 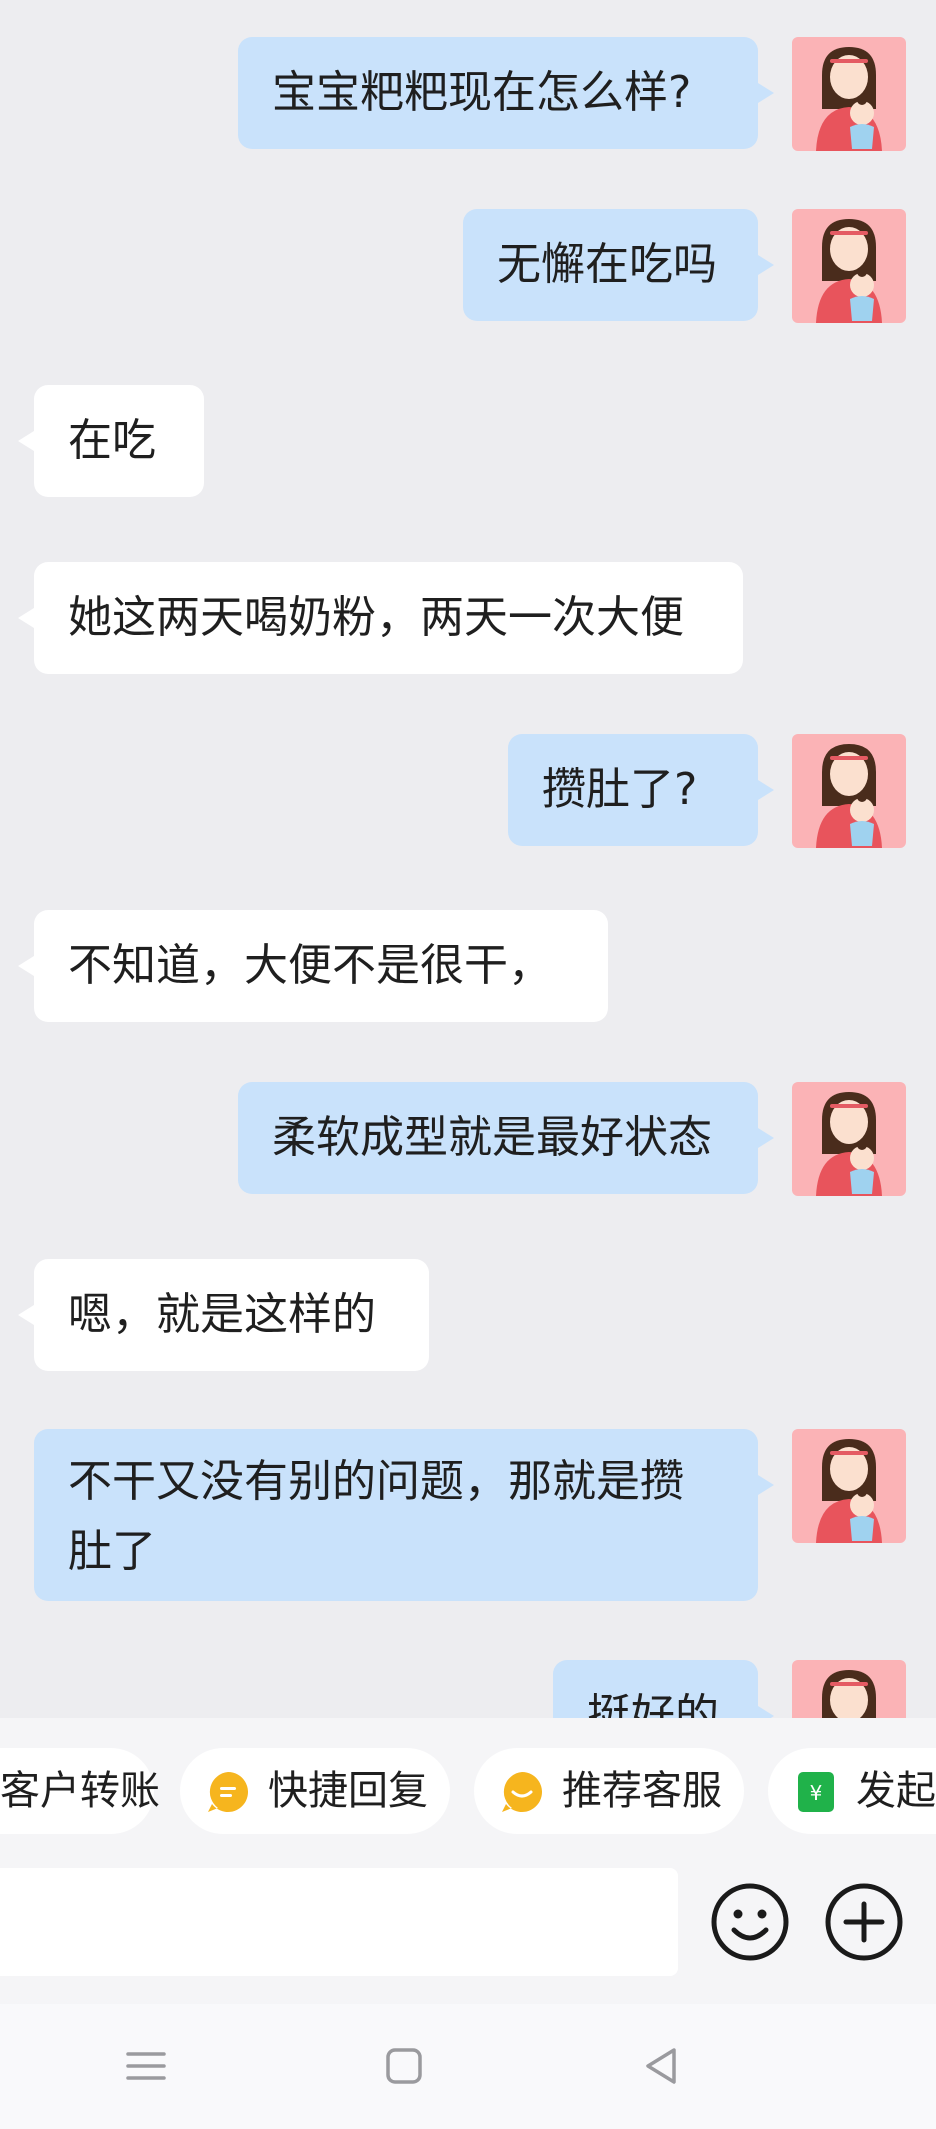 I want to click on system-nav-bar, so click(x=468, y=2066).